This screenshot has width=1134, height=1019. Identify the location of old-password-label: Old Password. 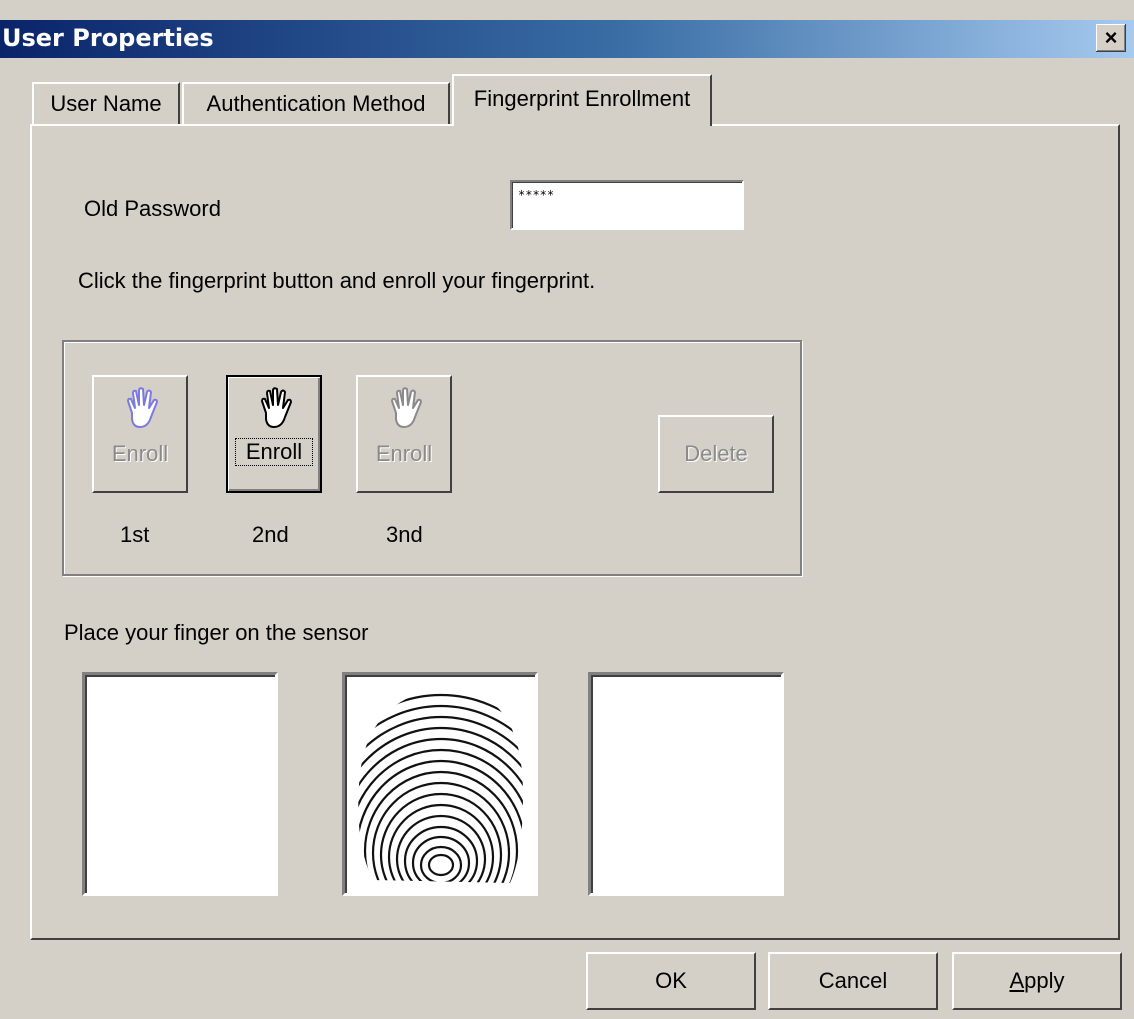
(152, 208).